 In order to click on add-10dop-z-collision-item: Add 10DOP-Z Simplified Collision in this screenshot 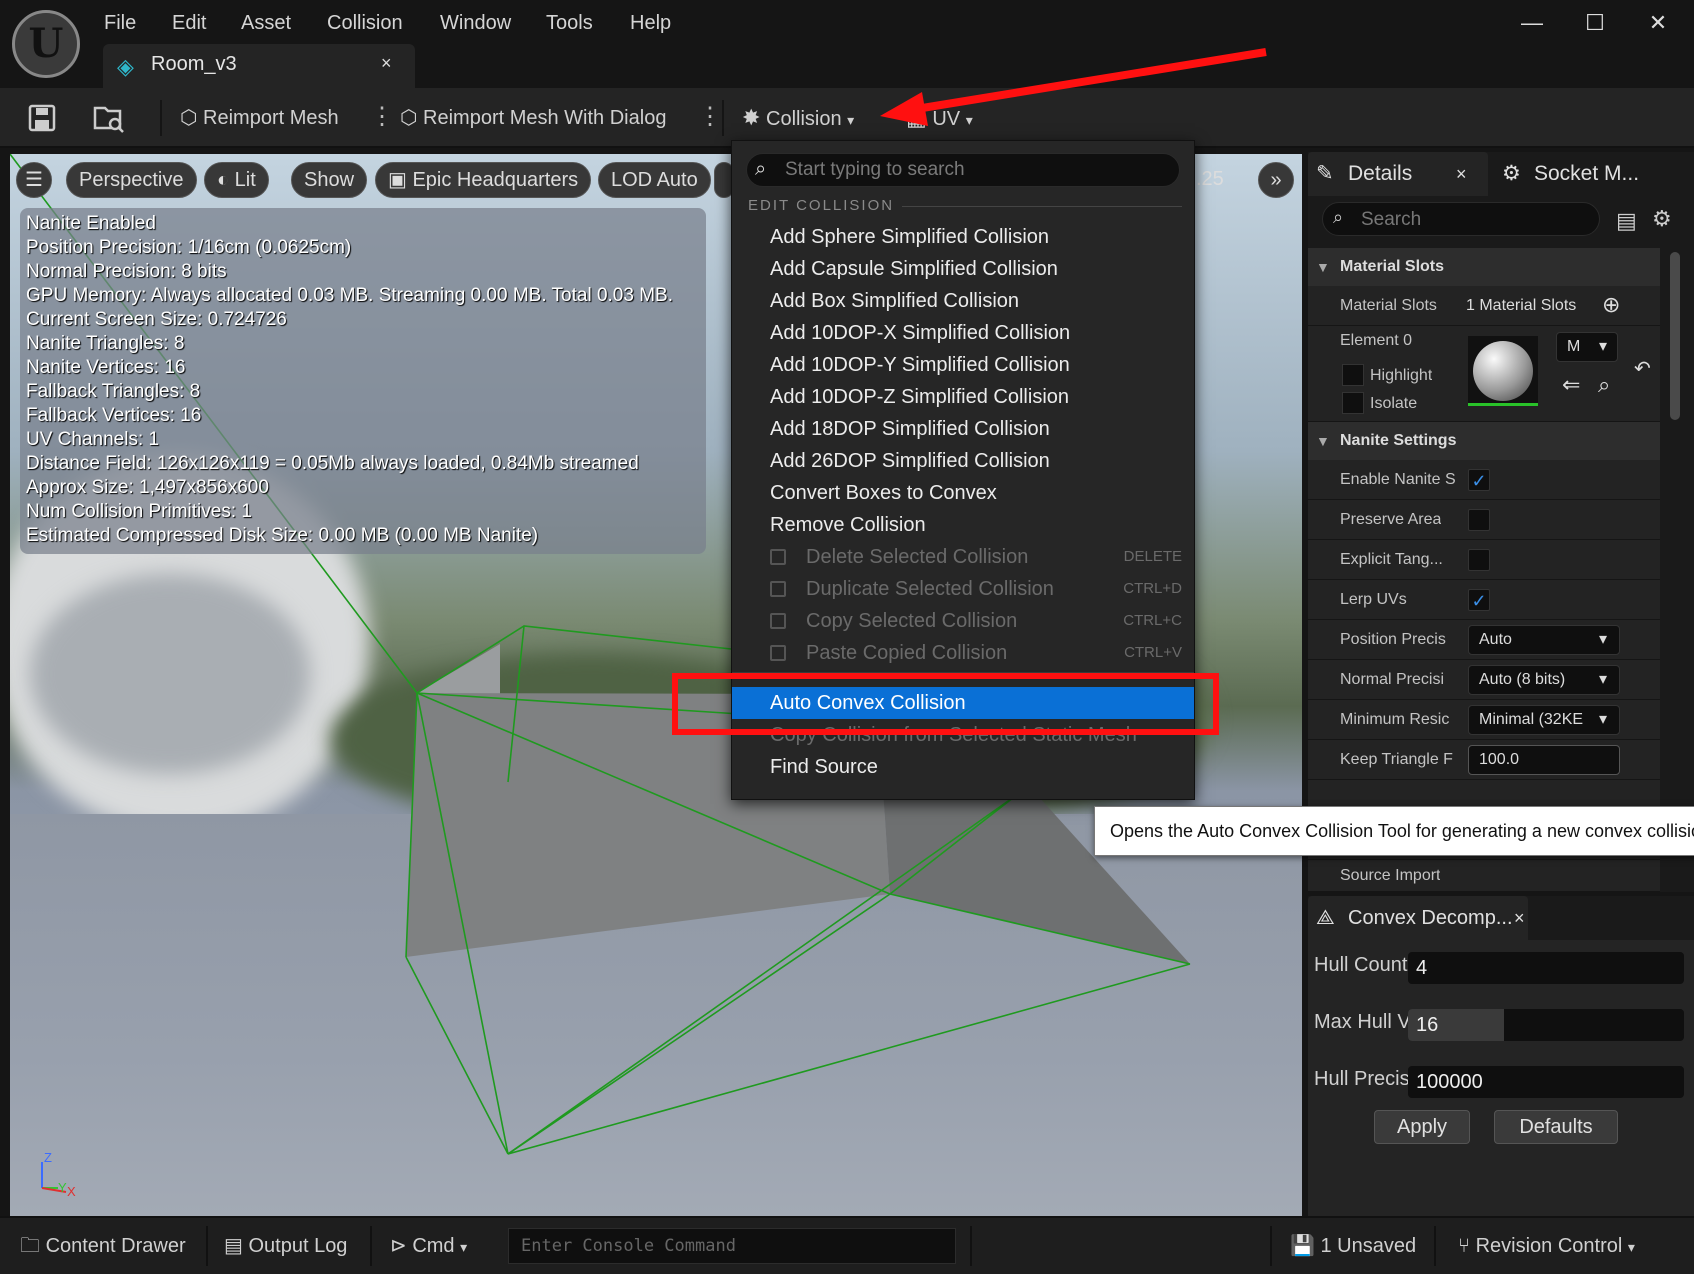, I will do `click(963, 397)`.